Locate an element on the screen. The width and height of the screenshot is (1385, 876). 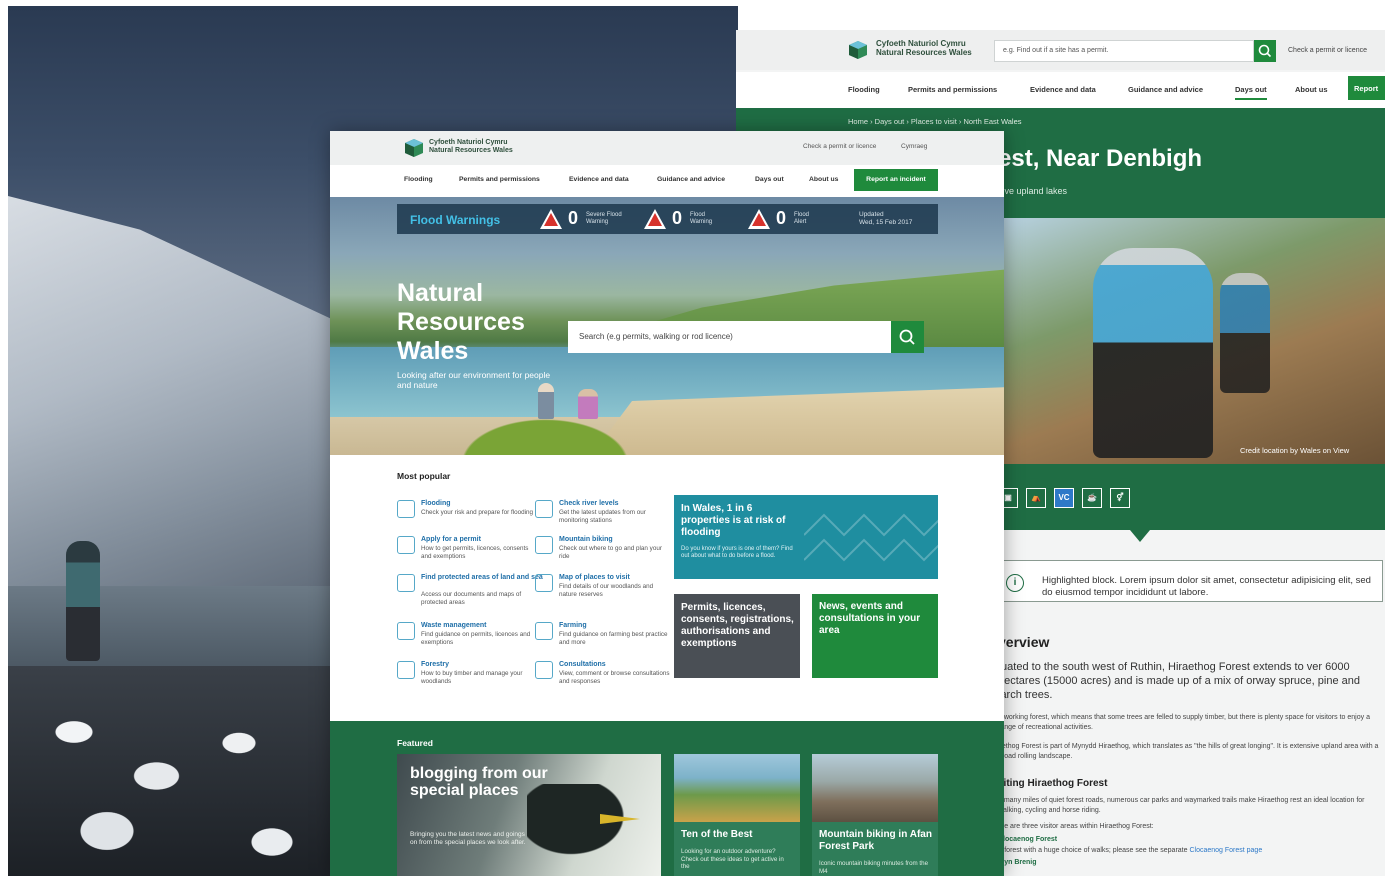
clocaenog-link: Clocaenog Forest is located at coordinates (1027, 839).